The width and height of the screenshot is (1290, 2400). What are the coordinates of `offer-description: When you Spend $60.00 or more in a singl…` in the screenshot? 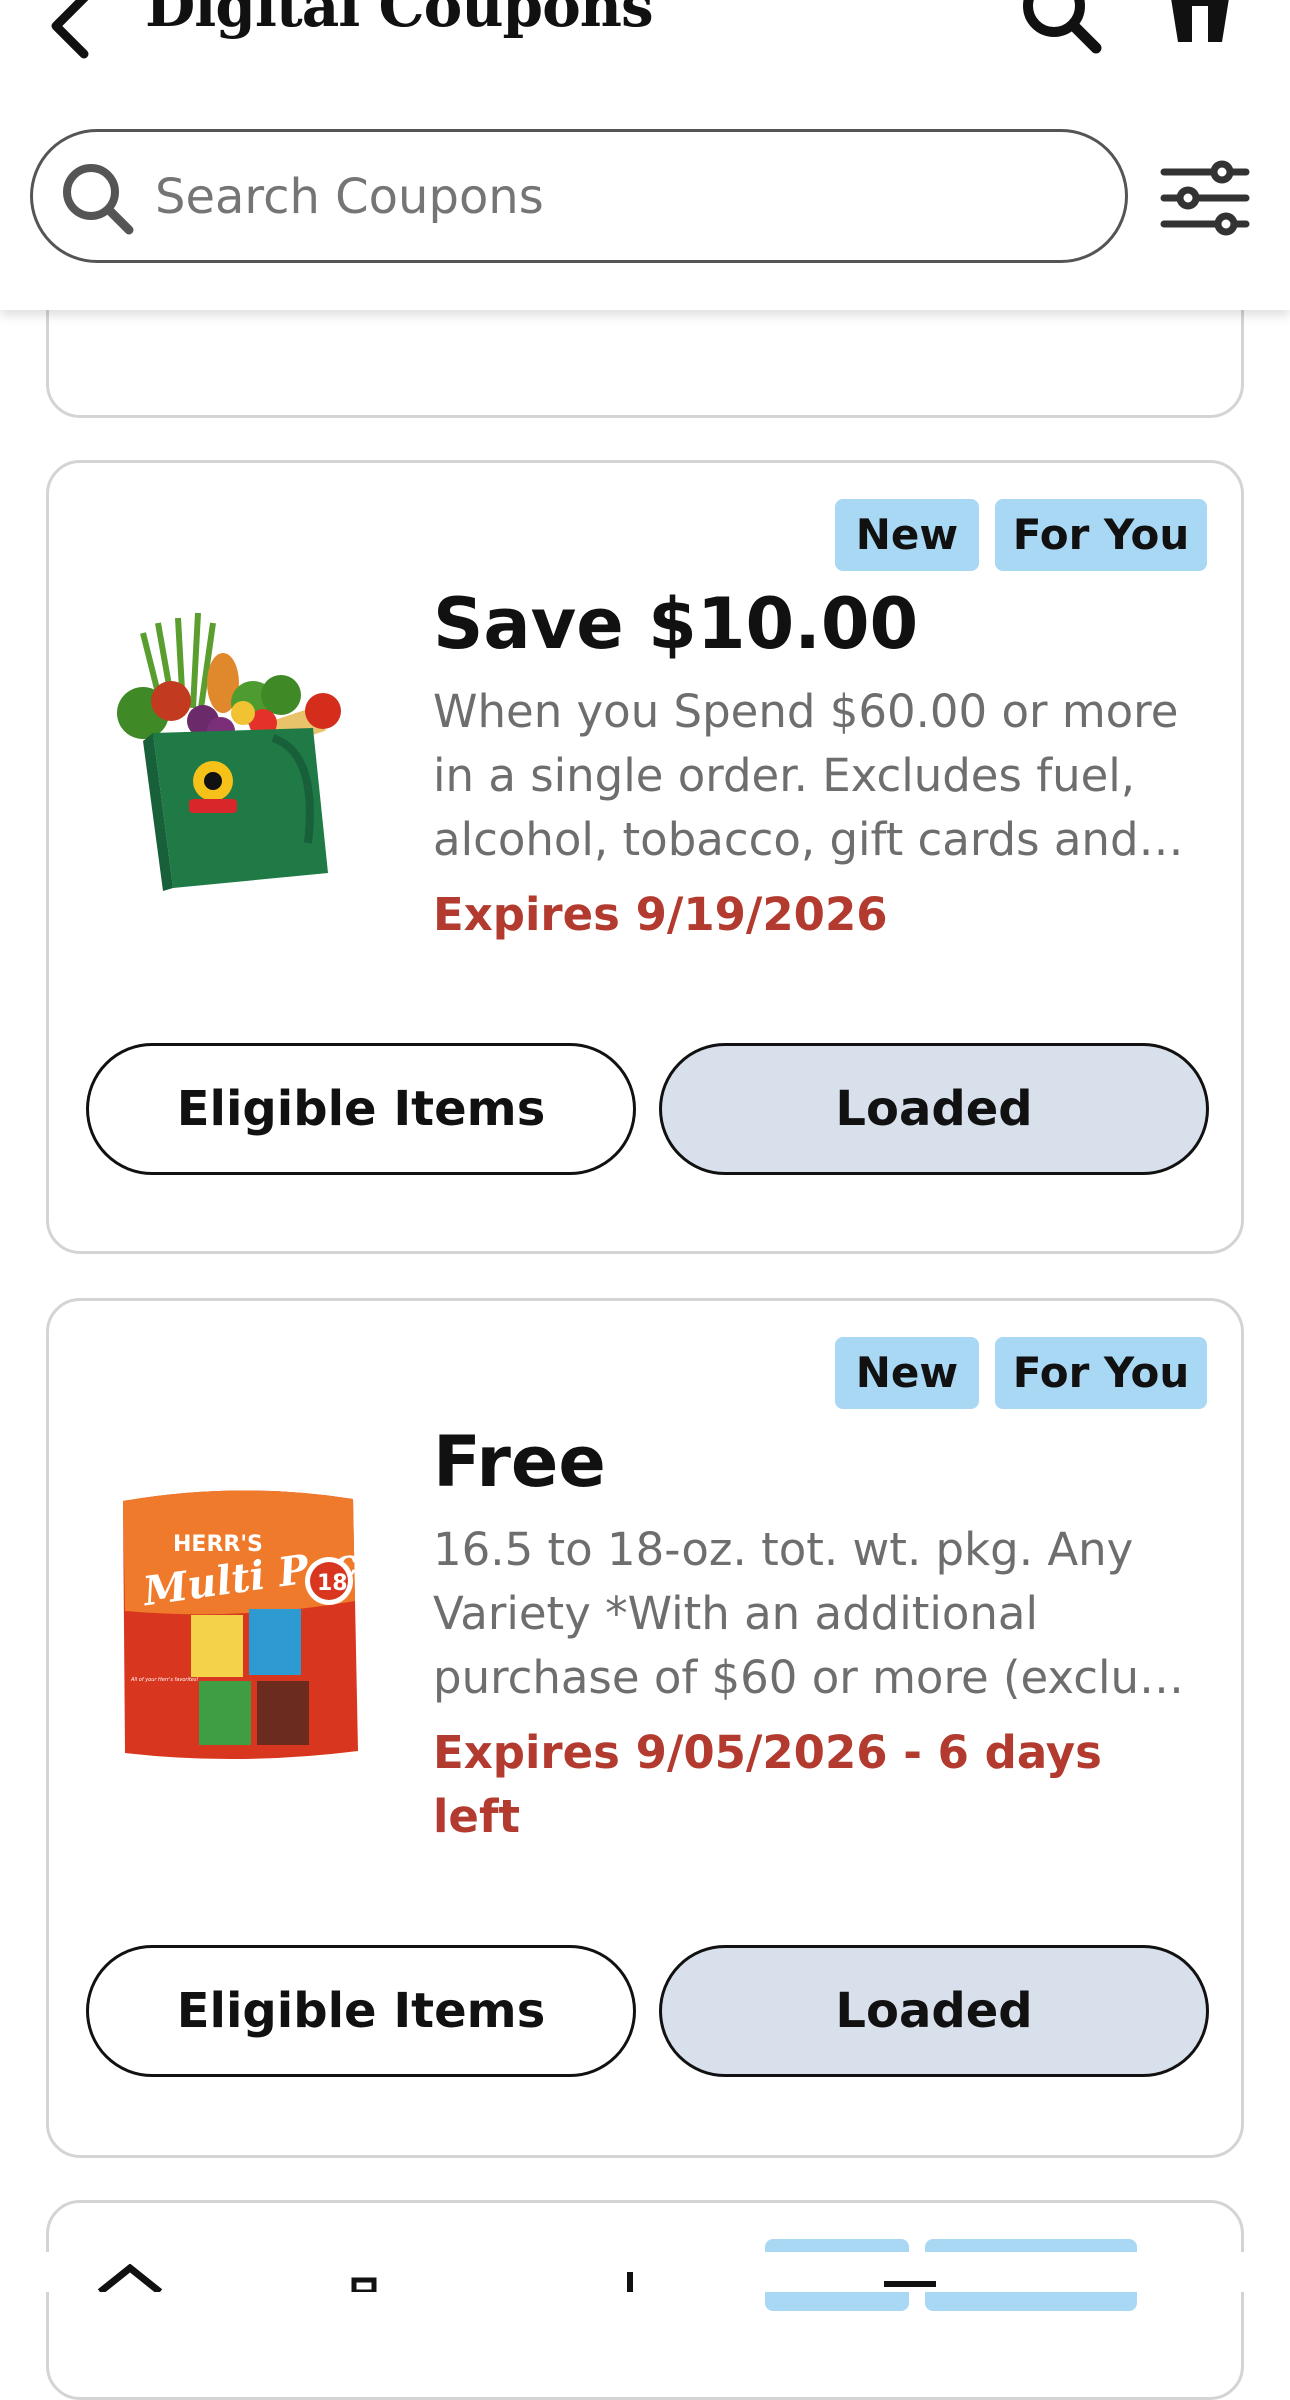 It's located at (808, 775).